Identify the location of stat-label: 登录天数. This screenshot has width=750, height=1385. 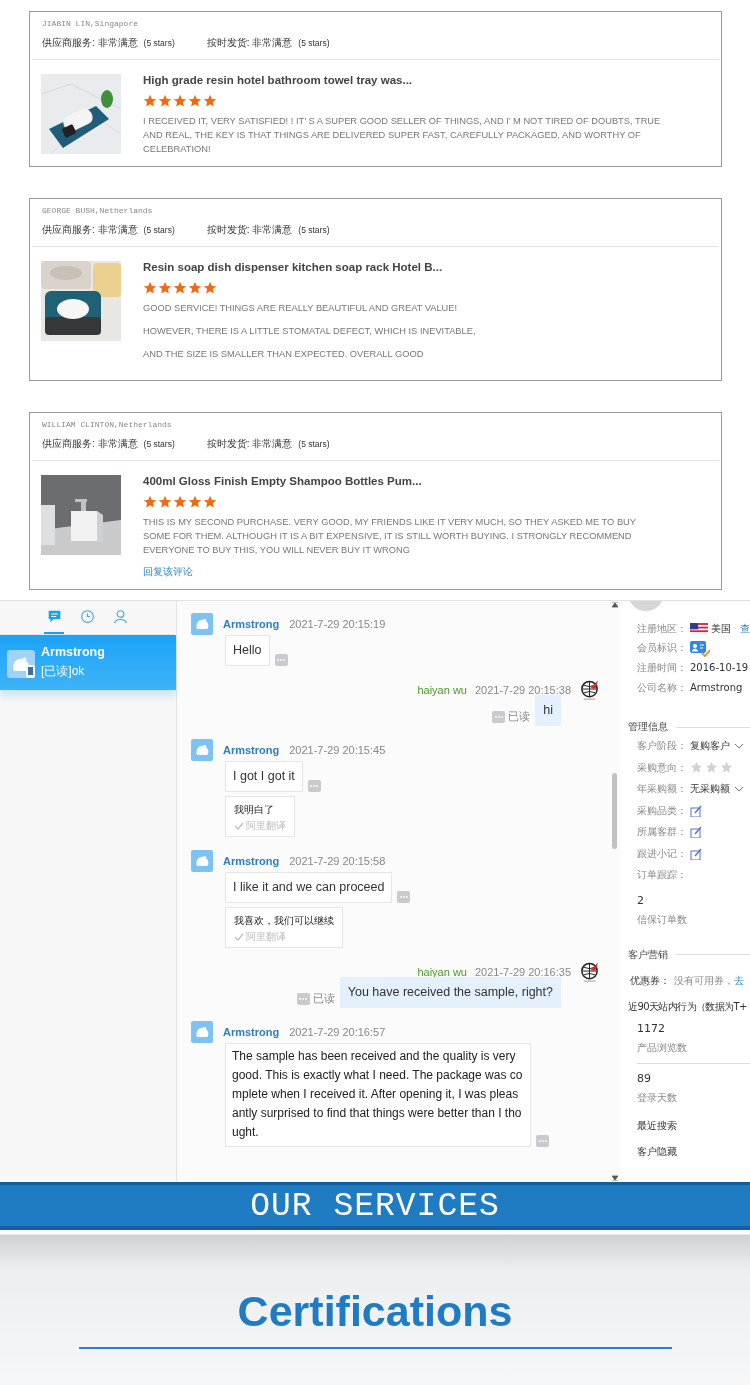
(657, 1098).